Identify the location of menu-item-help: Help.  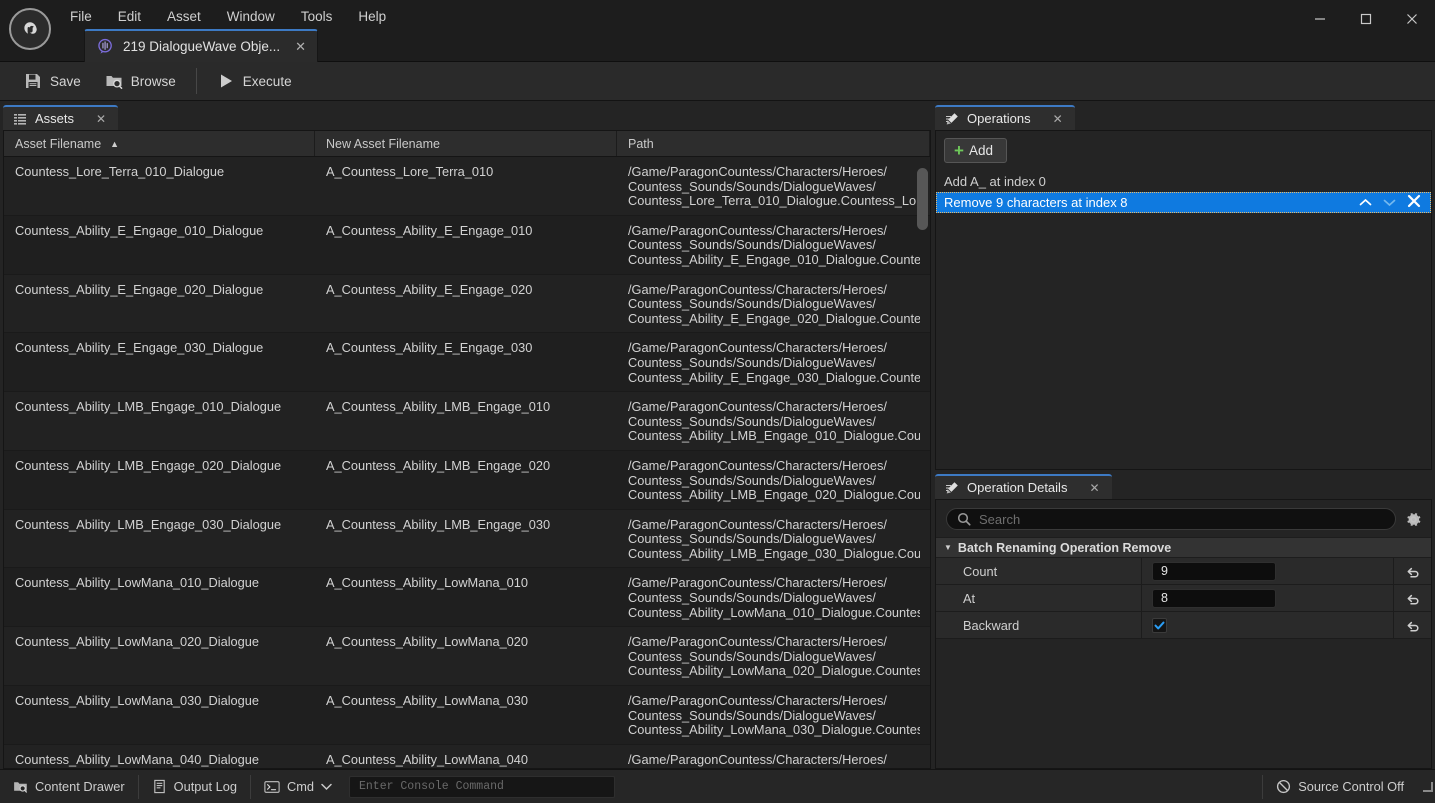
(372, 17).